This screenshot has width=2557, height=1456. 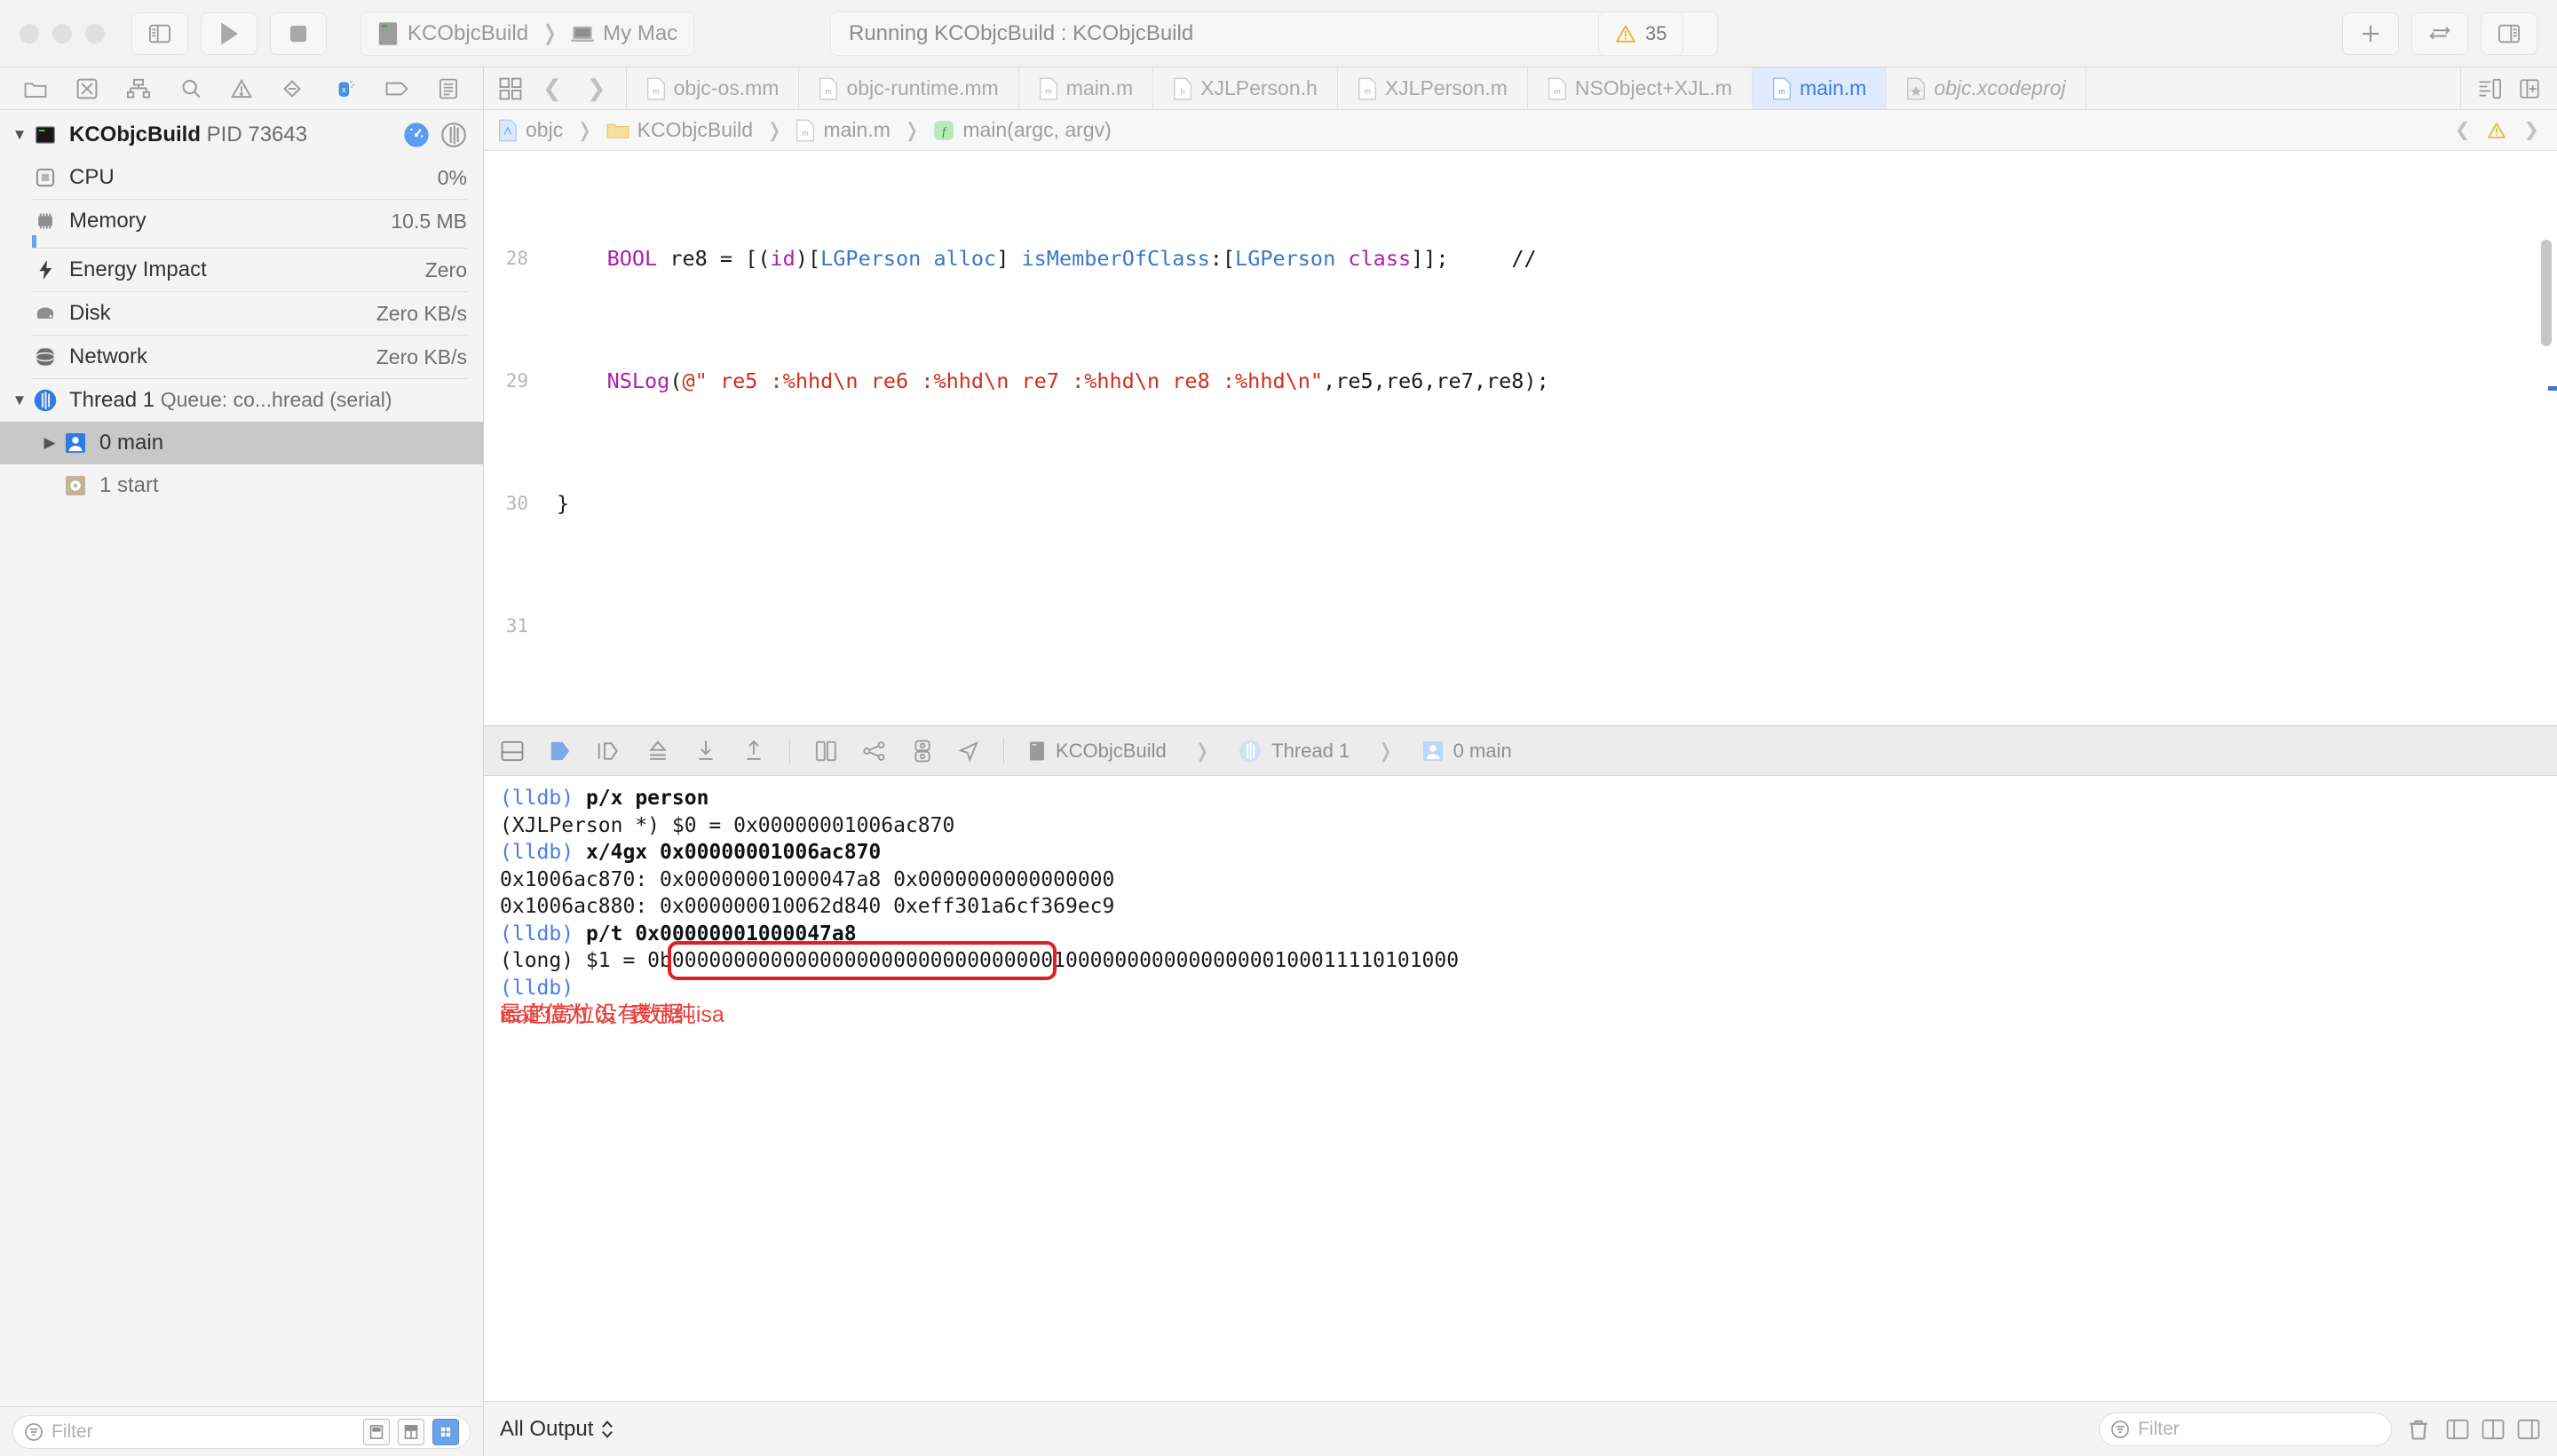 I want to click on breadcrumb-item-function: f main(argc, argv), so click(x=1022, y=130).